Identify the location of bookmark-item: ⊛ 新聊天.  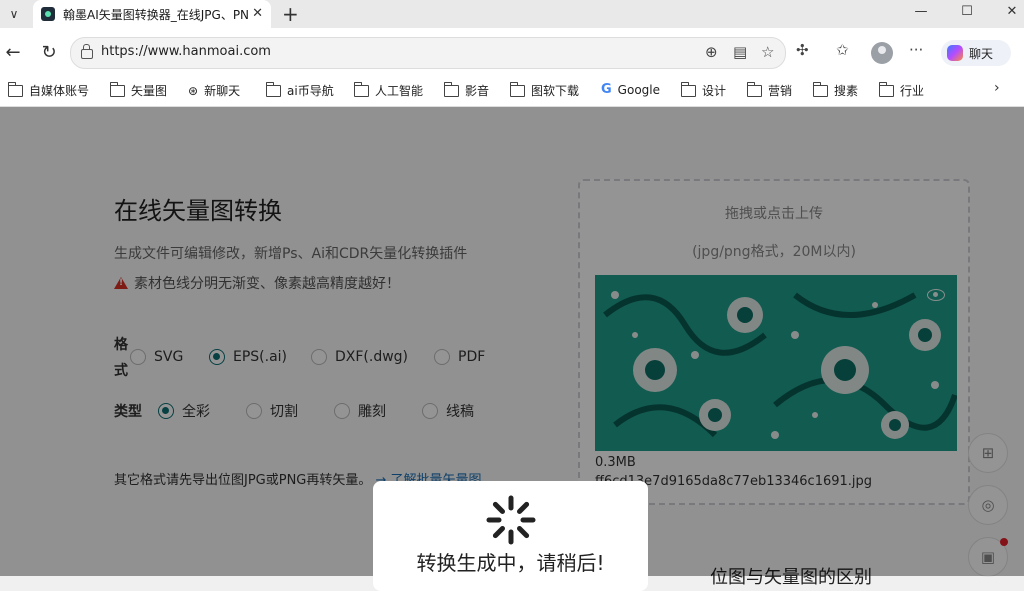
(214, 90).